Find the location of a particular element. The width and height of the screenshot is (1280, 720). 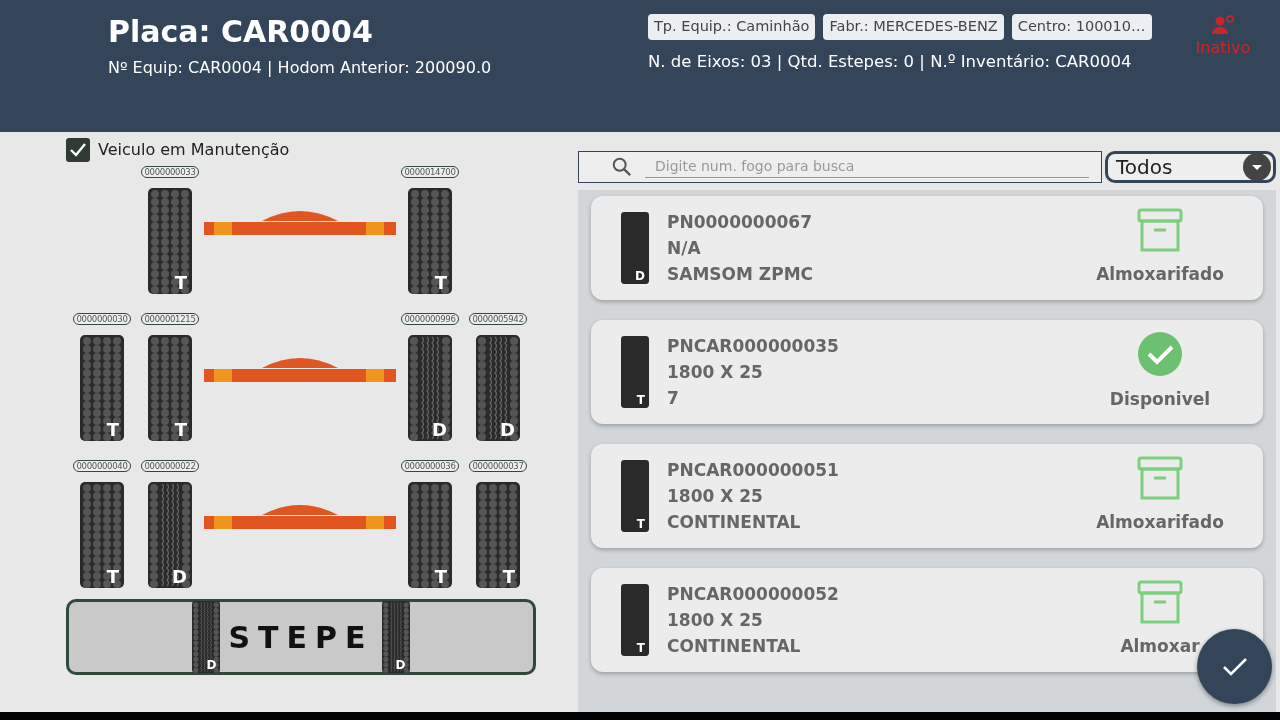

tire-position-label: 0000014700 is located at coordinates (430, 172).